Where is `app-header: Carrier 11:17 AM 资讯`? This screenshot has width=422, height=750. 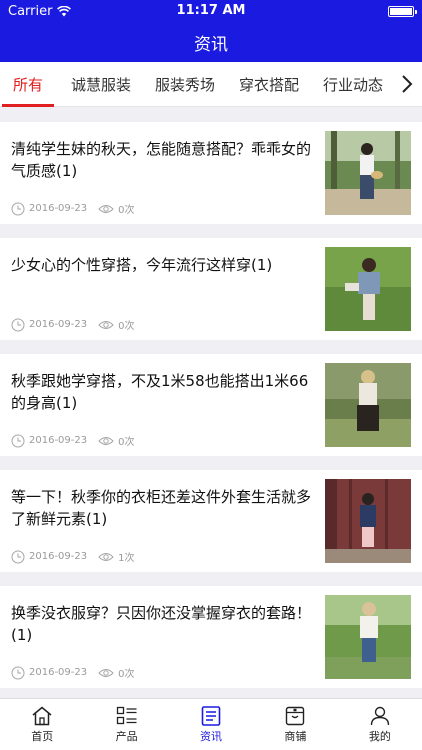 app-header: Carrier 11:17 AM 资讯 is located at coordinates (211, 31).